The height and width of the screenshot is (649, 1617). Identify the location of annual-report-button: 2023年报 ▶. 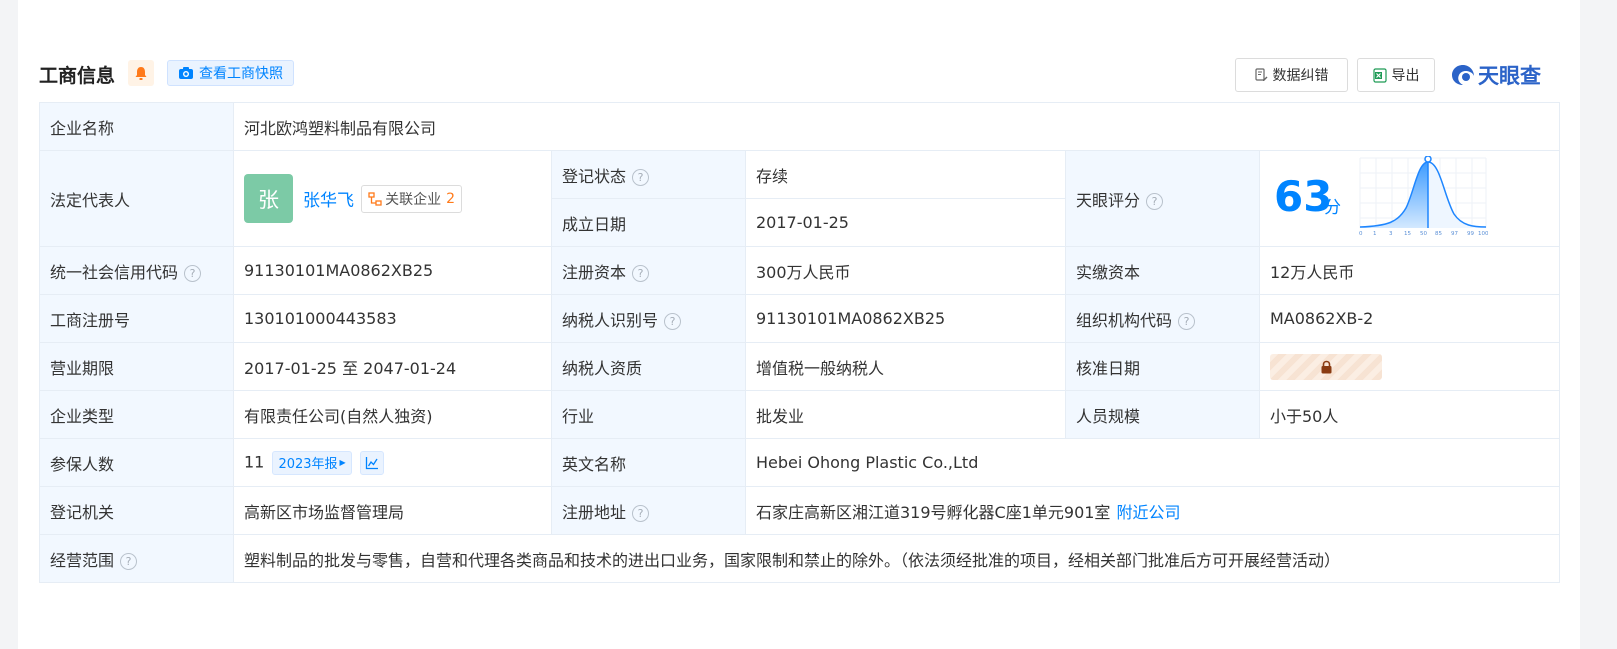
(312, 462).